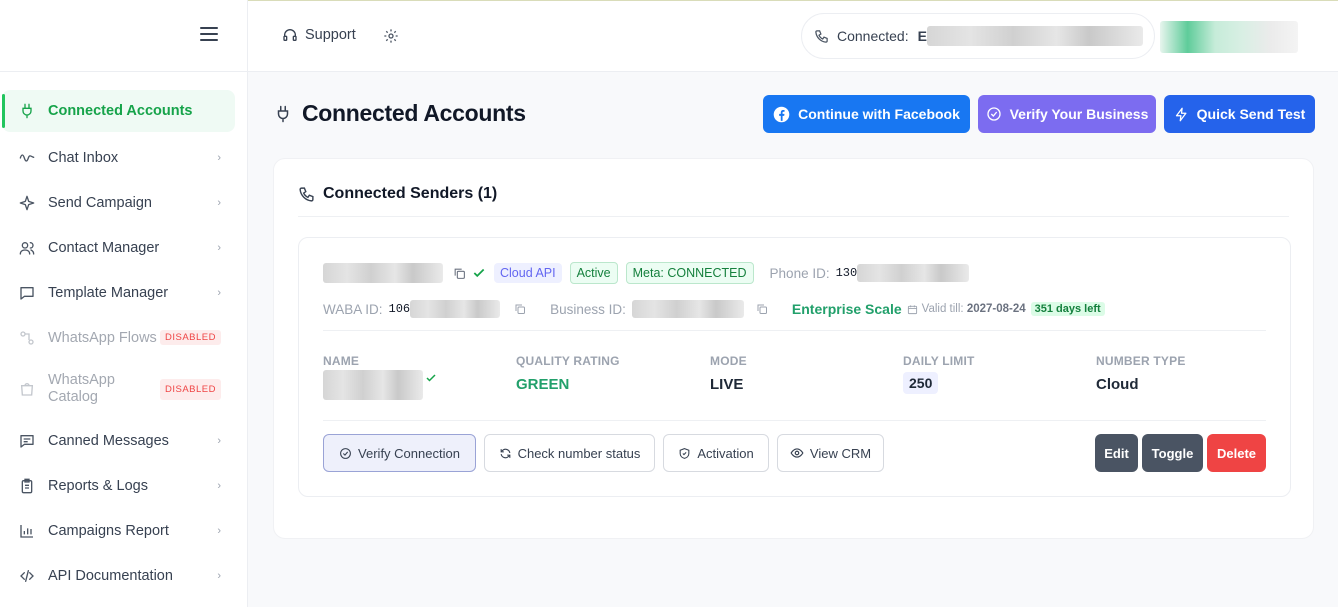 This screenshot has height=607, width=1338. What do you see at coordinates (797, 453) in the screenshot?
I see `eye-icon` at bounding box center [797, 453].